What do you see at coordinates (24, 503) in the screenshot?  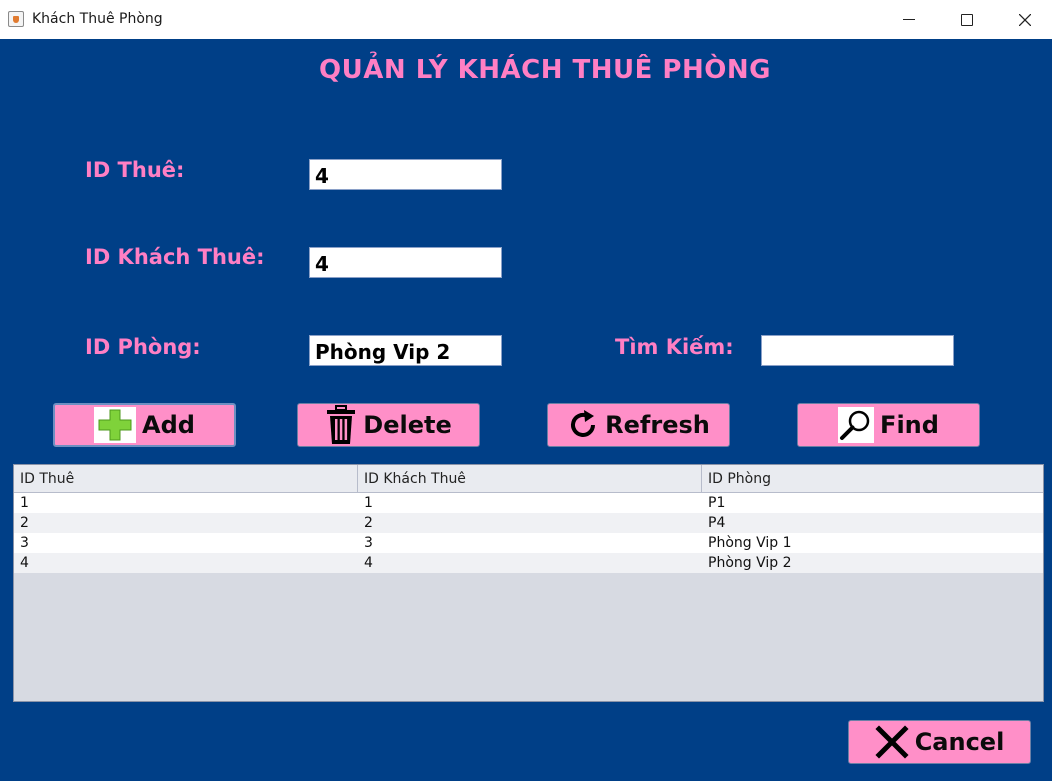 I see `cell-id-thue: 1` at bounding box center [24, 503].